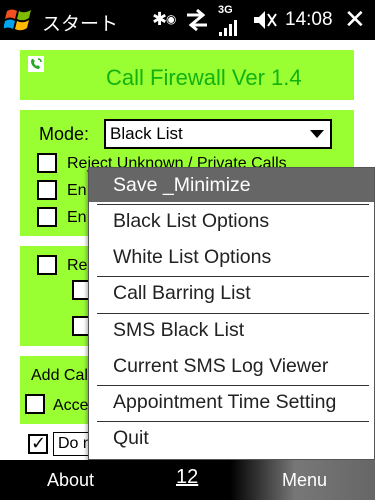  Describe the element at coordinates (59, 375) in the screenshot. I see `add-call-label: Add Cal` at that location.